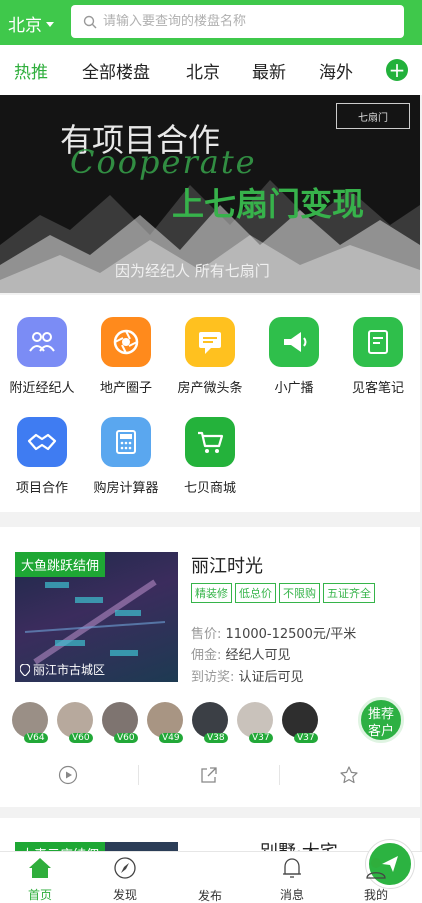  I want to click on tab-hot: 热推, so click(31, 70).